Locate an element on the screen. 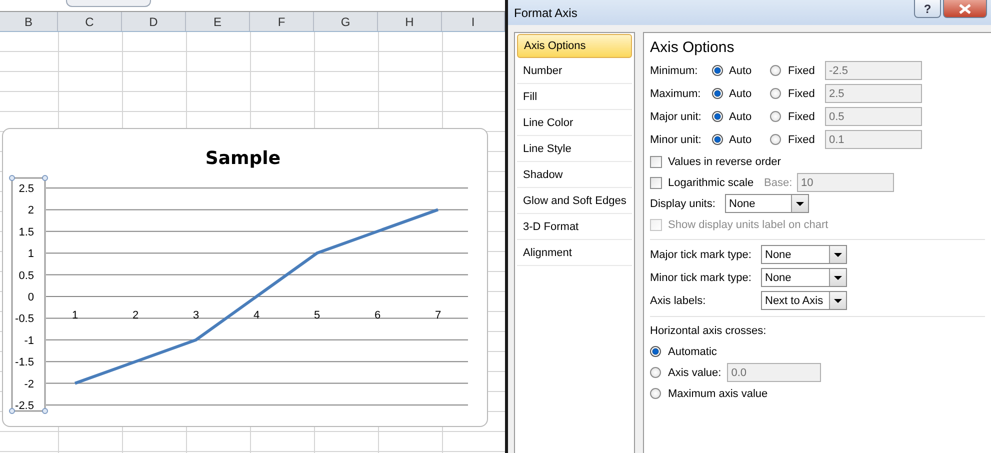 Image resolution: width=991 pixels, height=453 pixels. column-header: F is located at coordinates (282, 21).